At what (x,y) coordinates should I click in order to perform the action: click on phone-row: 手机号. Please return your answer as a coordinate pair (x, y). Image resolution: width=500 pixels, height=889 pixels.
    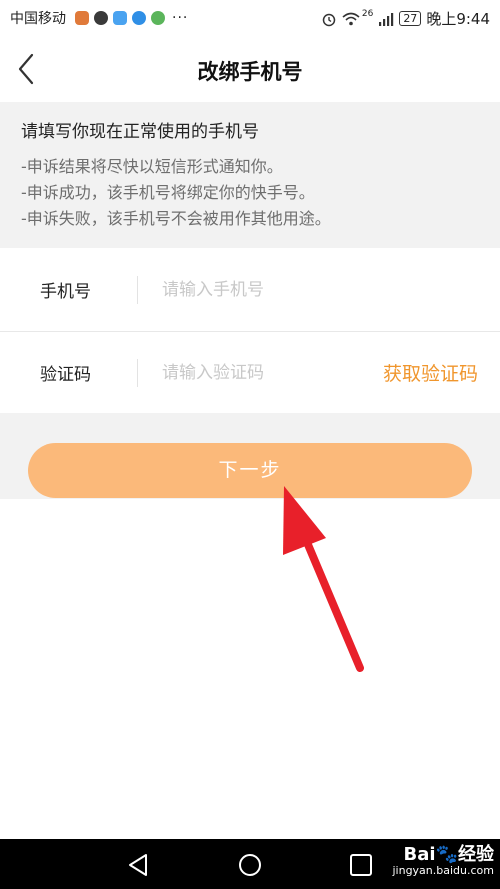
    Looking at the image, I should click on (250, 290).